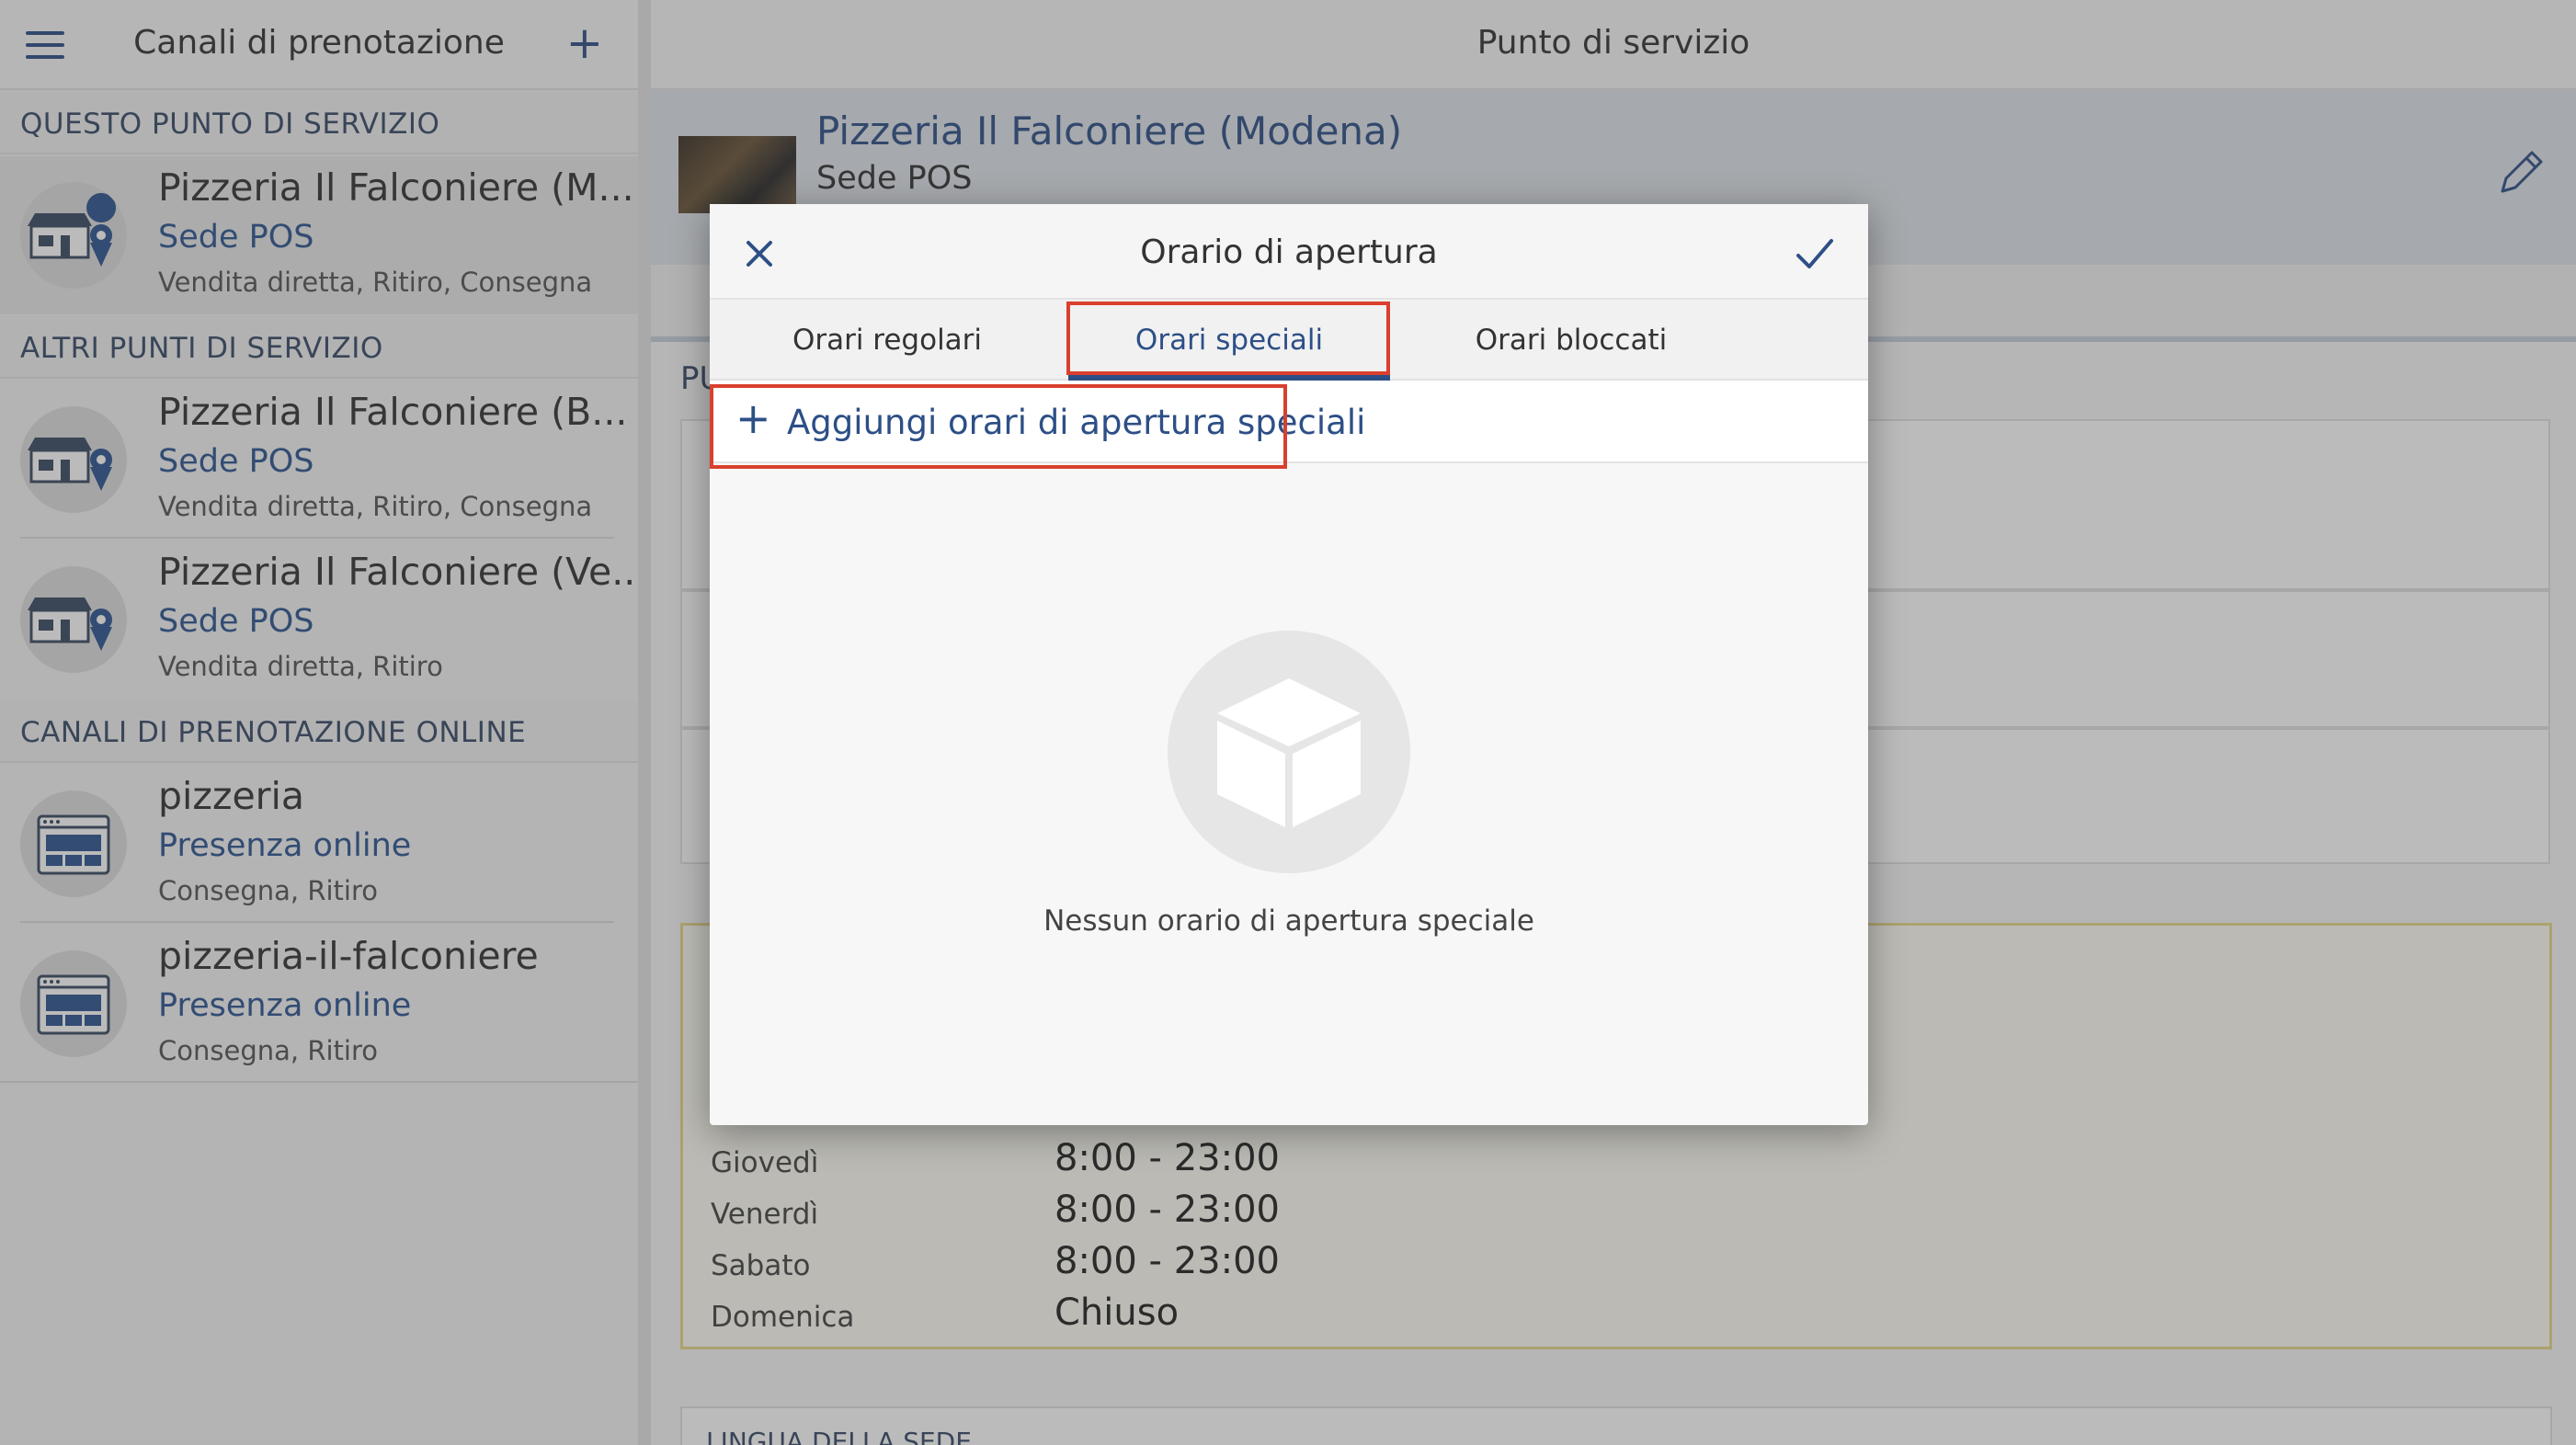 The image size is (2576, 1445). I want to click on highlight-box-add, so click(998, 426).